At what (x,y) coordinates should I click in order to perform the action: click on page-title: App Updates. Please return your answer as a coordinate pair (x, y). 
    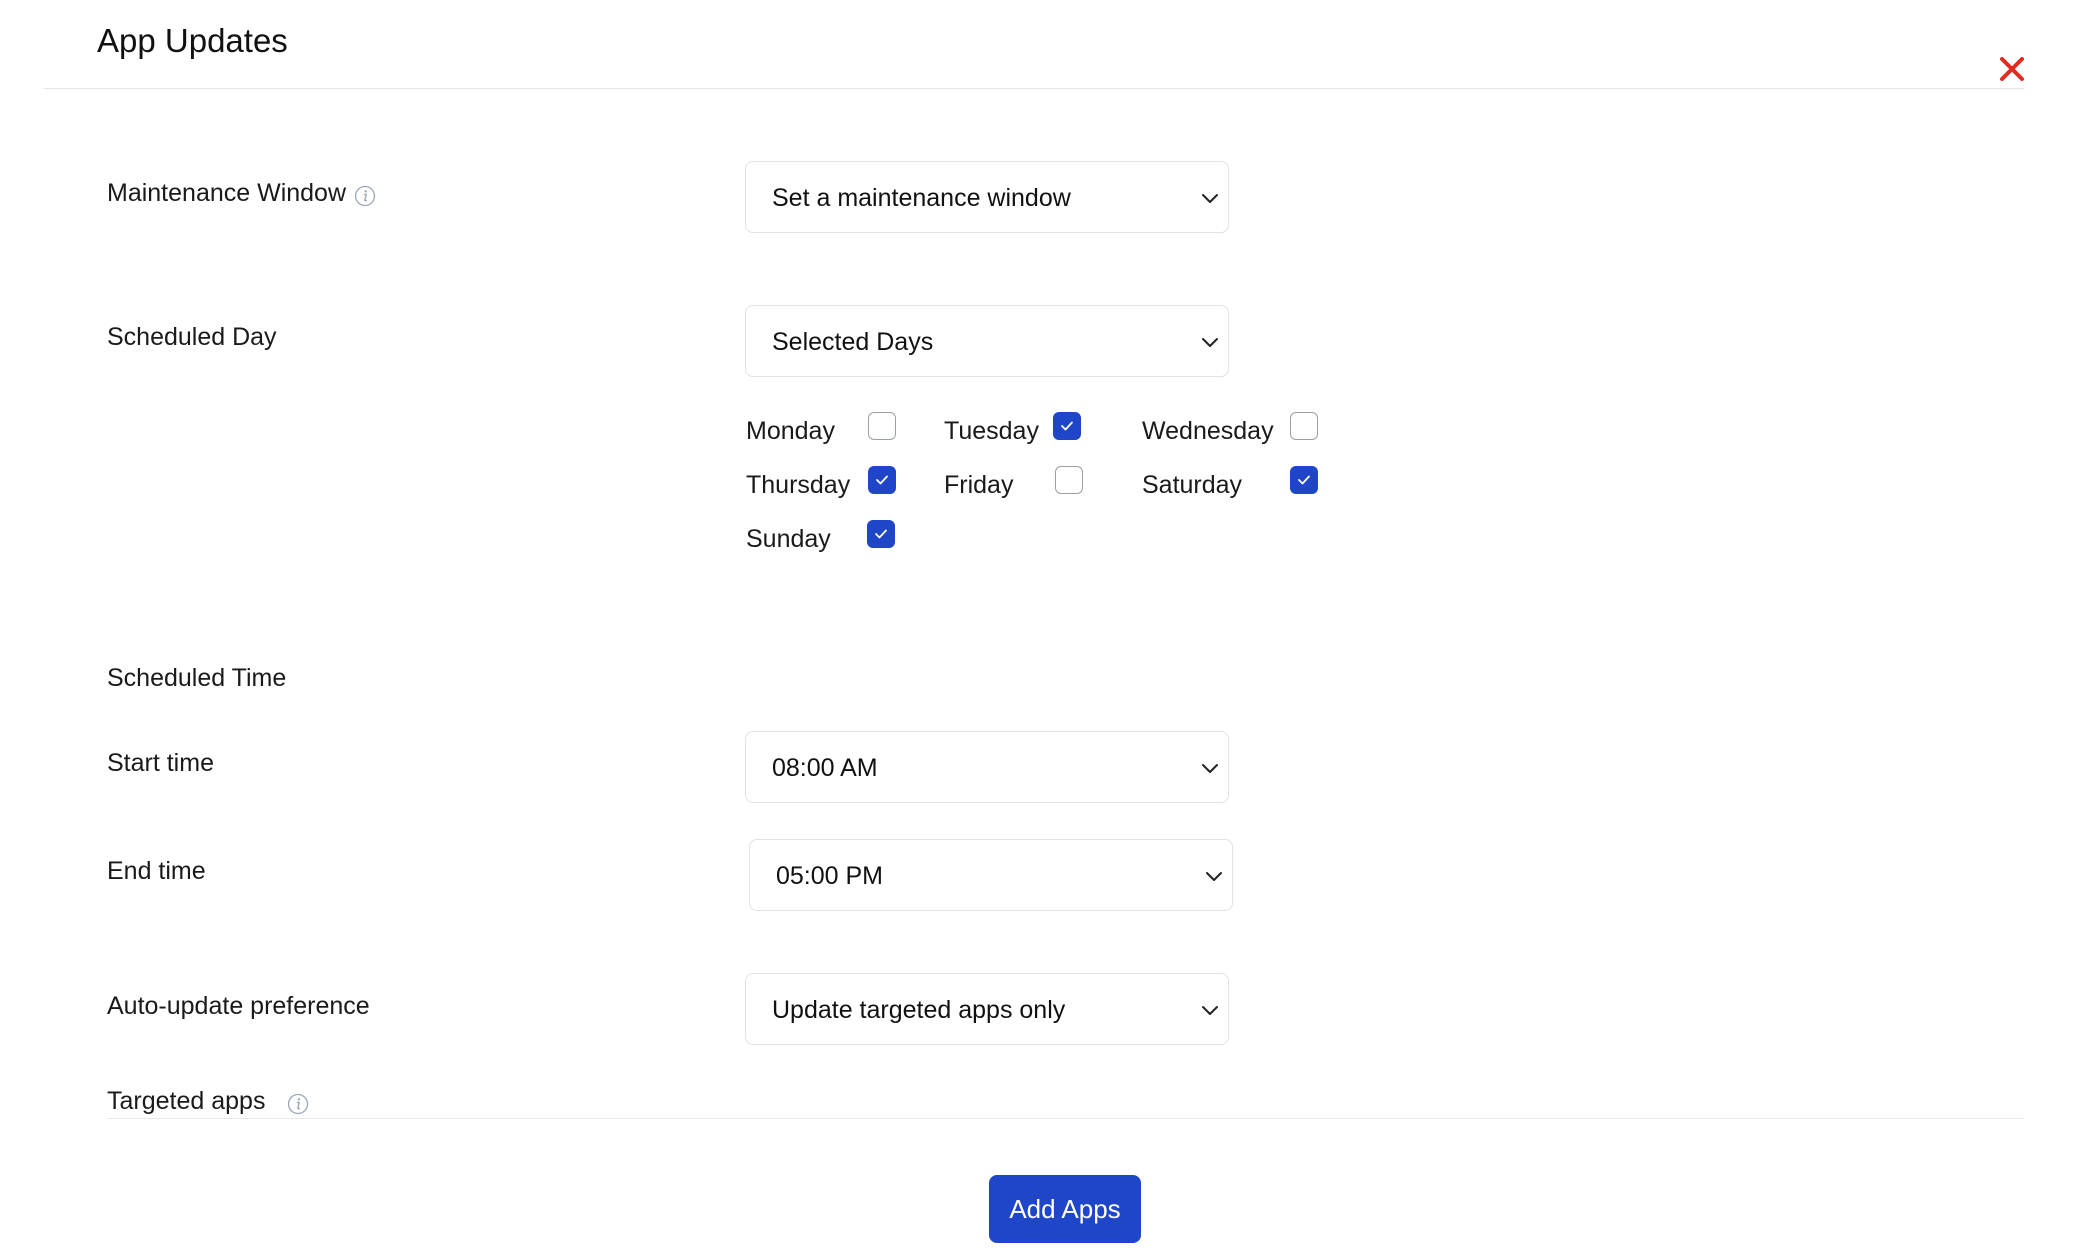
    Looking at the image, I should click on (192, 40).